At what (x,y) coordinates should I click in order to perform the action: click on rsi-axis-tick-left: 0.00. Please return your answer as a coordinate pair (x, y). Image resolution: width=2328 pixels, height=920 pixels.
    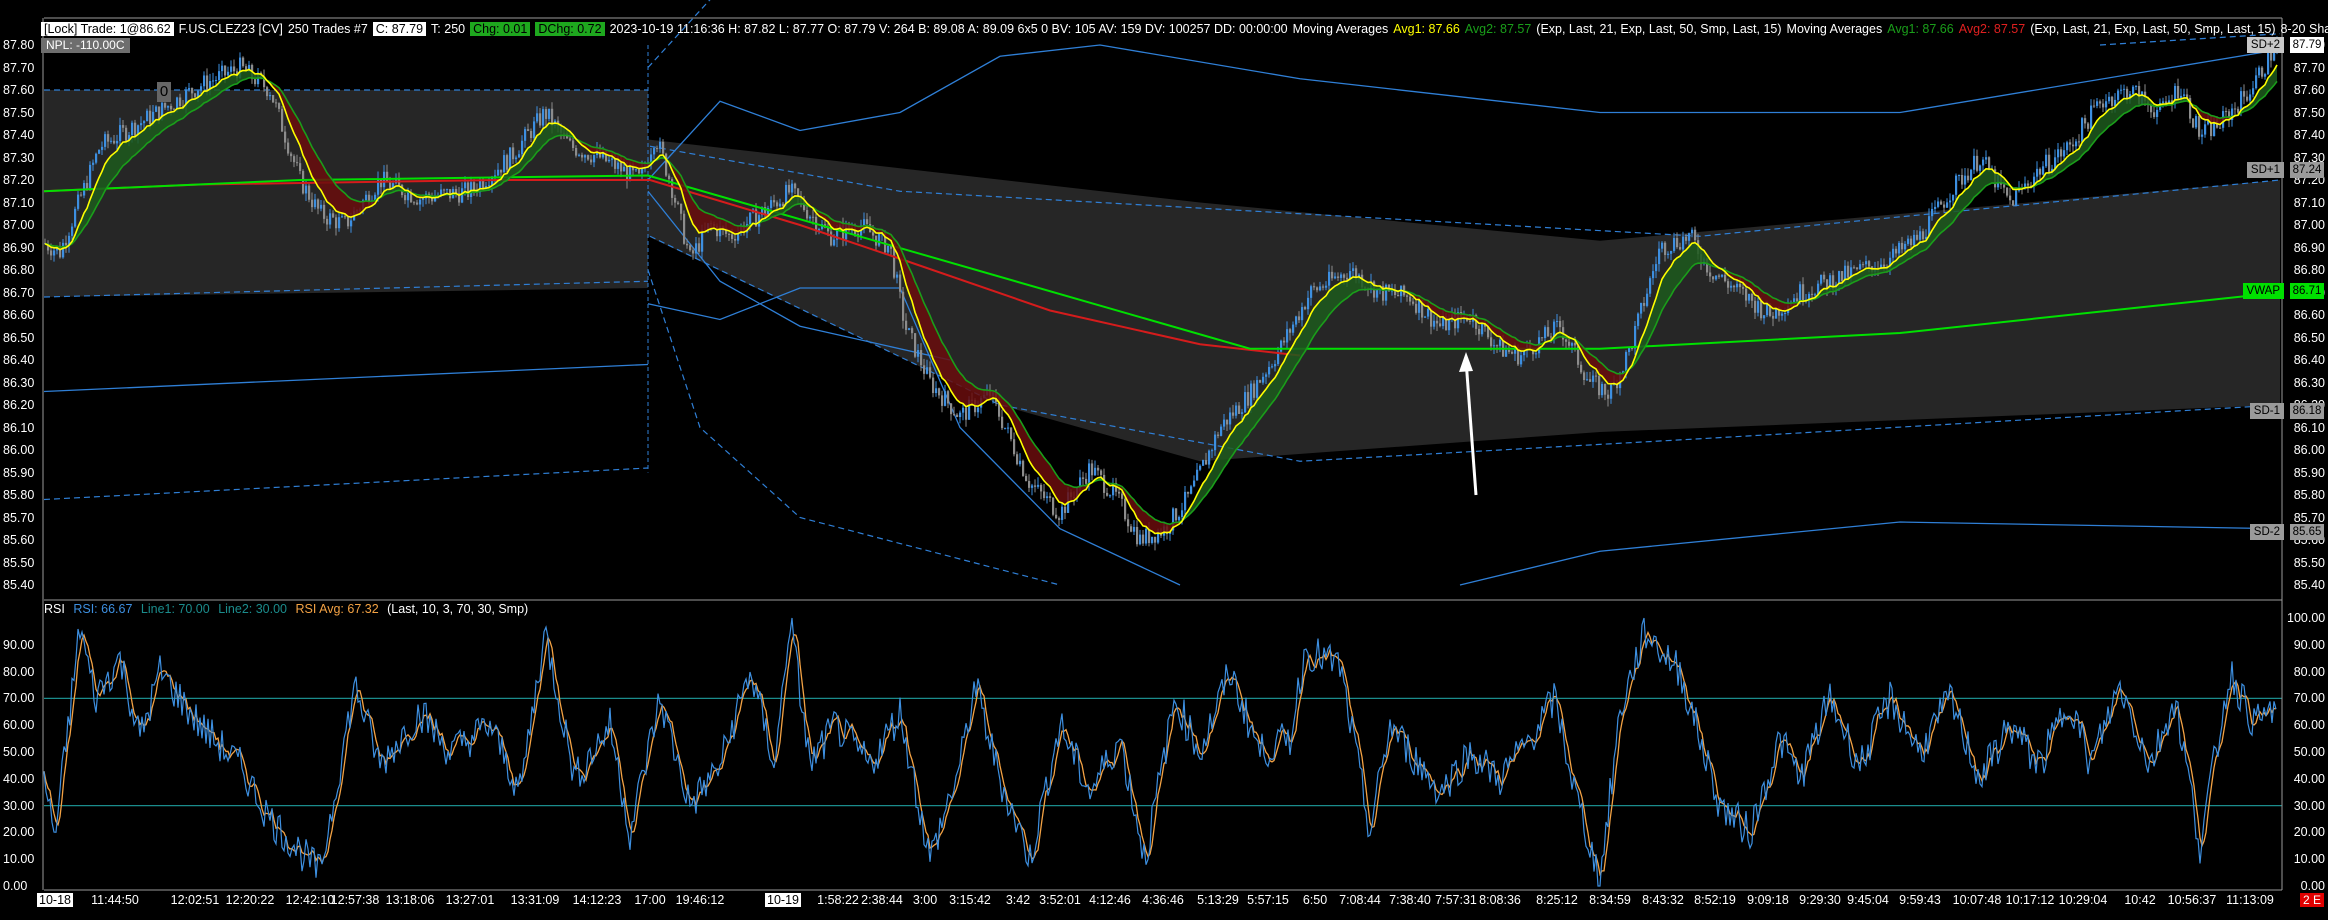
    Looking at the image, I should click on (15, 886).